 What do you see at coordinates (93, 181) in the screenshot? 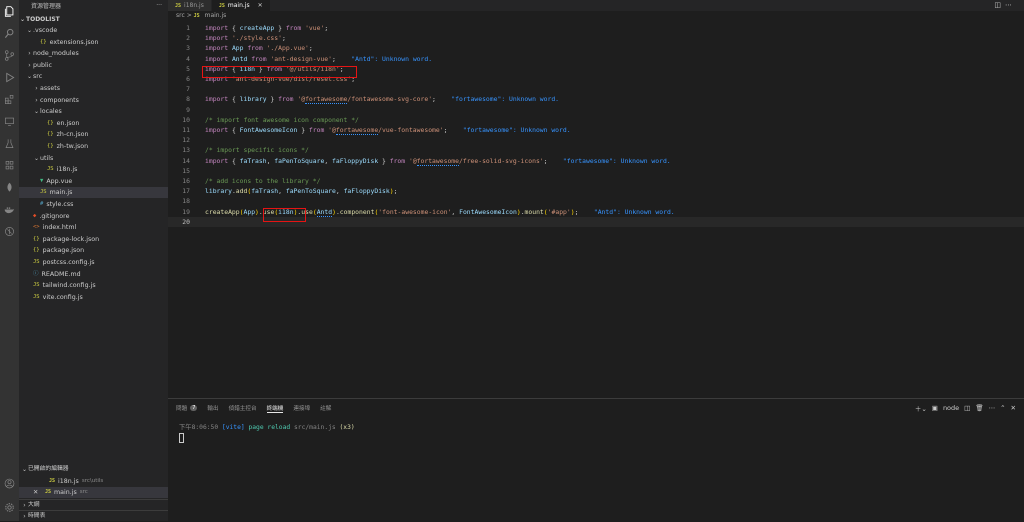
I see `tree-file: ▼ App.vue` at bounding box center [93, 181].